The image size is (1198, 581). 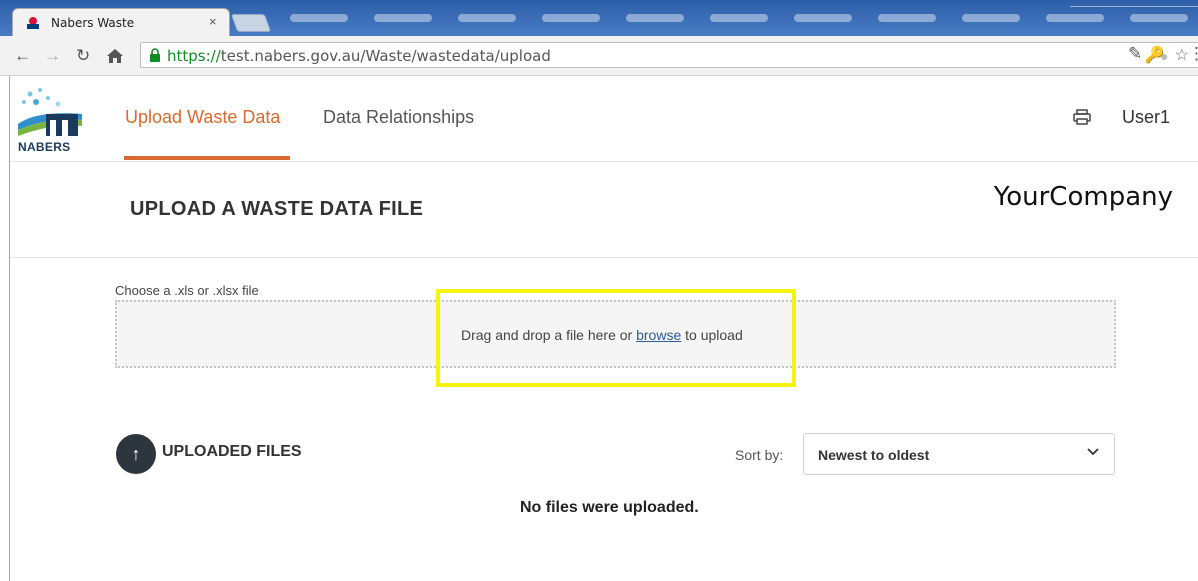 What do you see at coordinates (1135, 54) in the screenshot?
I see `eyedropper-icon: ✎` at bounding box center [1135, 54].